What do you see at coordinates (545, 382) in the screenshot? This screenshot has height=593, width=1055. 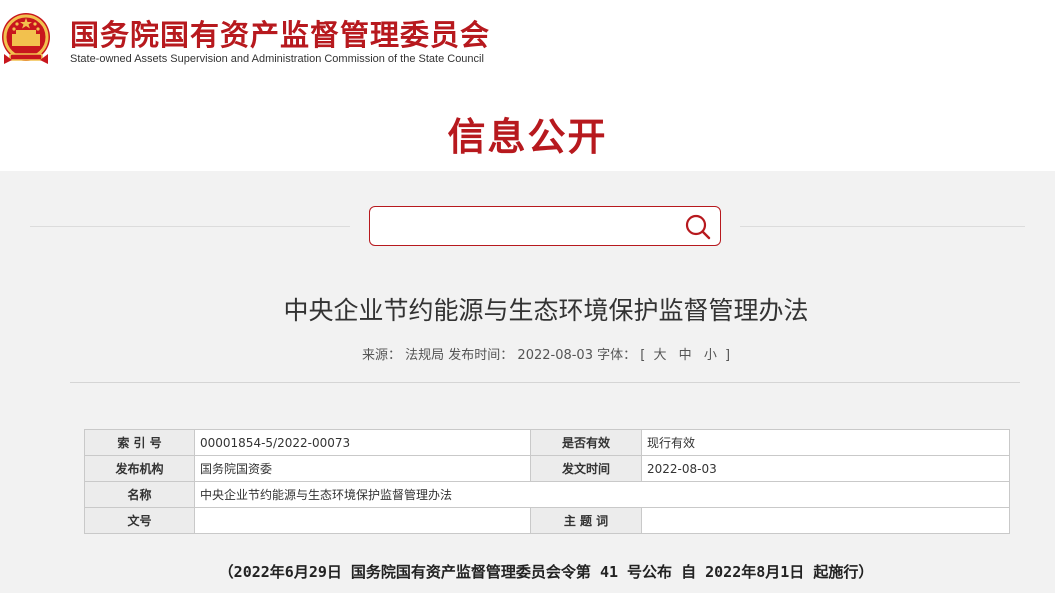 I see `meta-divider` at bounding box center [545, 382].